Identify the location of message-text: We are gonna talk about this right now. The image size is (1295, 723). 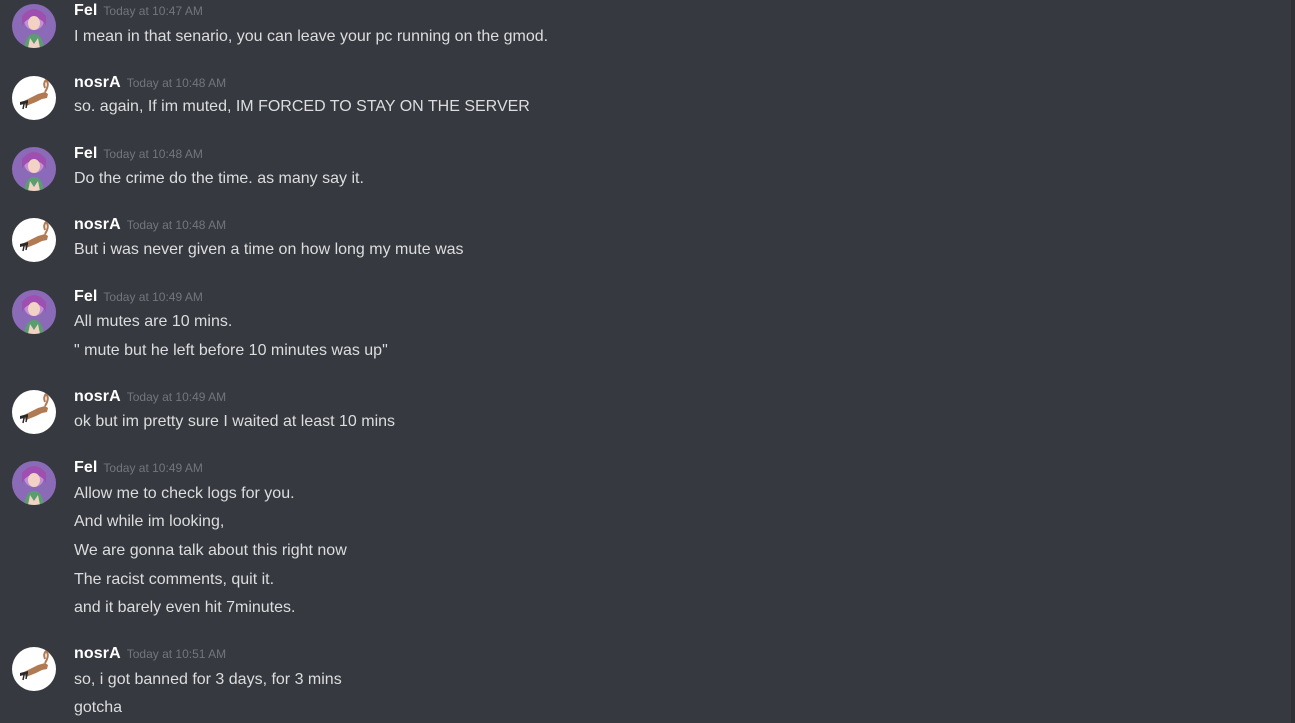
(210, 550).